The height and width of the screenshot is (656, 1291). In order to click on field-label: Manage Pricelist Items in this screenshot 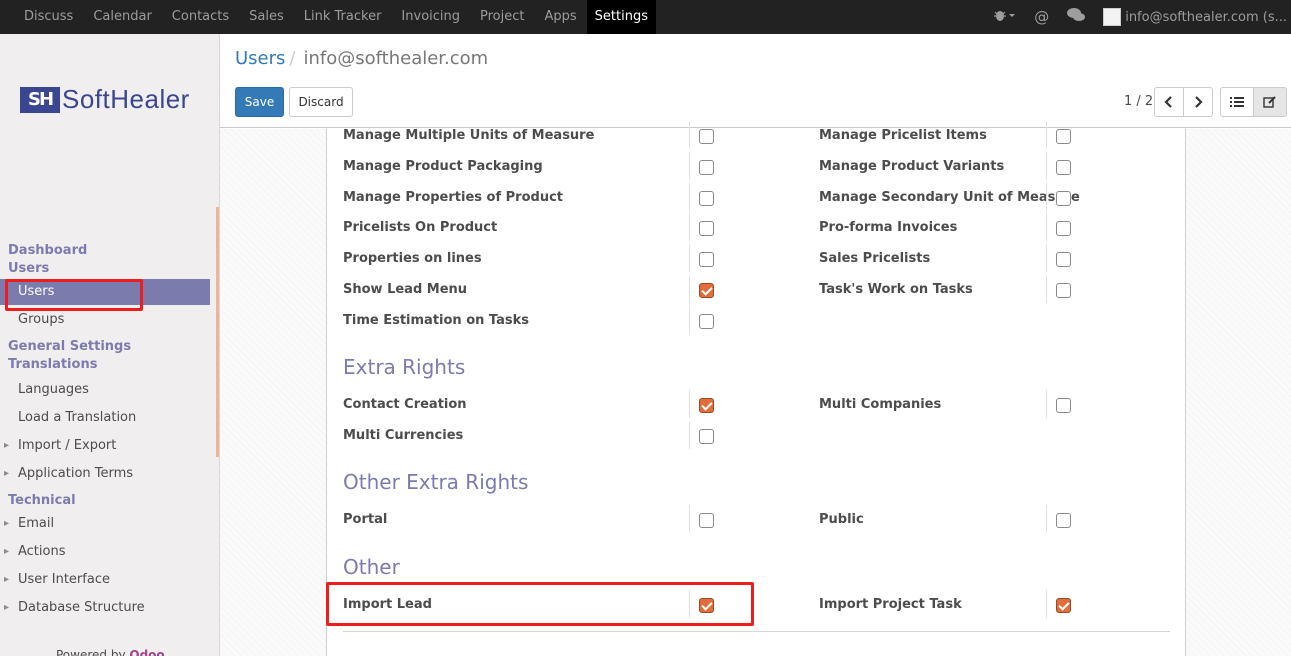, I will do `click(903, 135)`.